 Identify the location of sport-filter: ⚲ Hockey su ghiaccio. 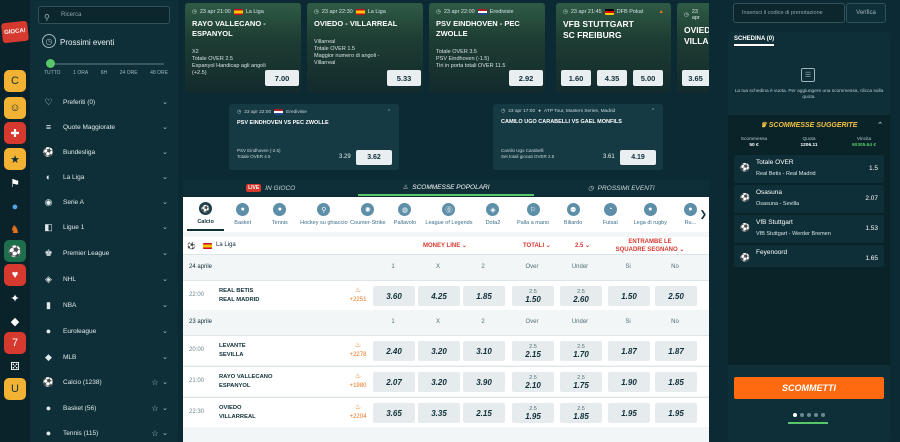
(323, 215).